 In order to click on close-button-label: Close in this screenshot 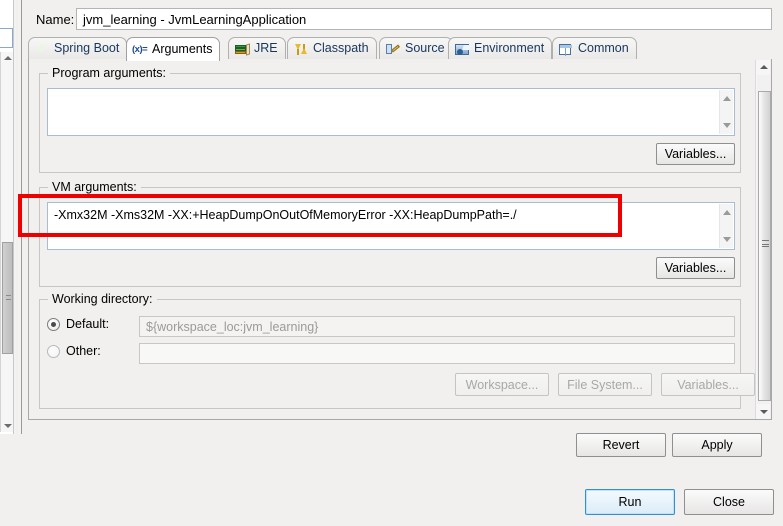, I will do `click(729, 502)`.